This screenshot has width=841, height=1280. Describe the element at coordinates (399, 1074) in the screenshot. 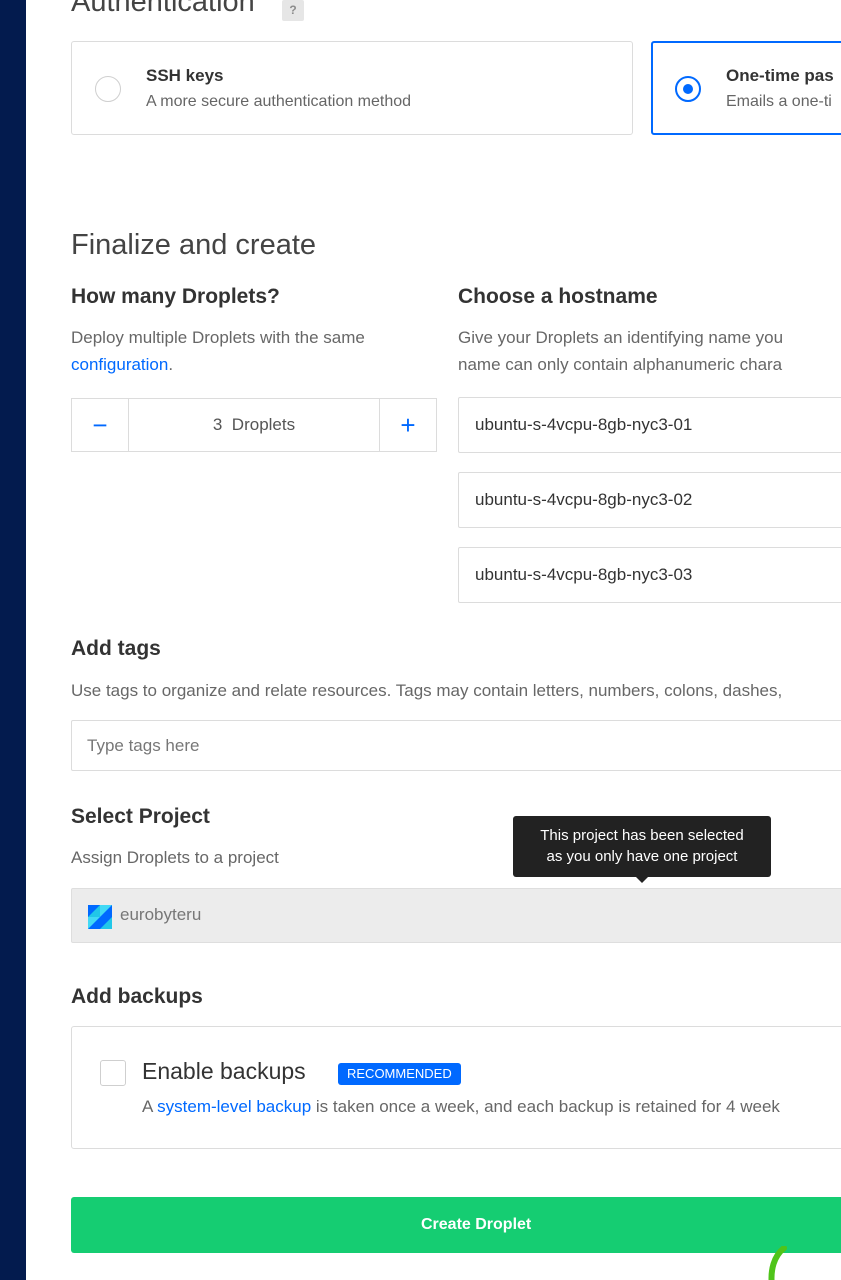

I see `recommended-badge: RECOMMENDED` at that location.